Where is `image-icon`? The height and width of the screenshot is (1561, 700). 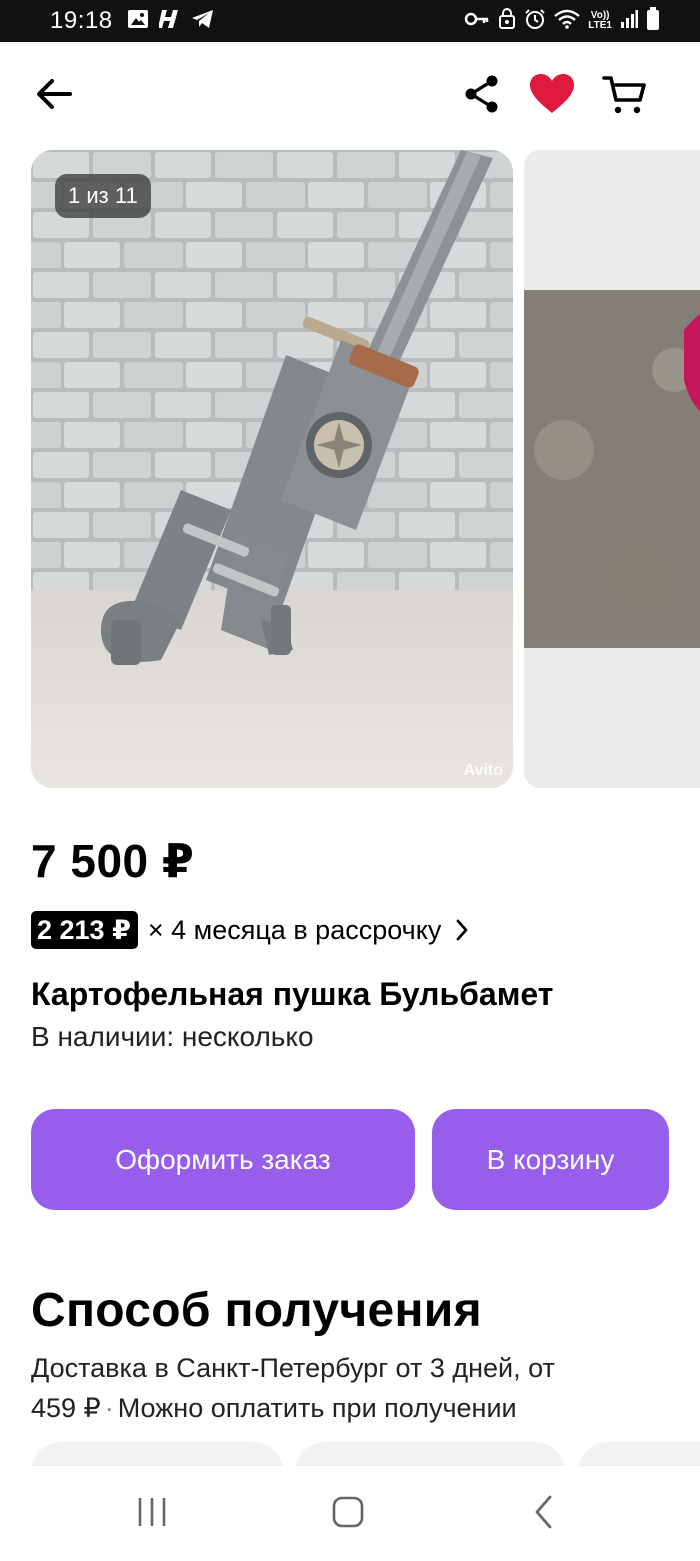
image-icon is located at coordinates (138, 21).